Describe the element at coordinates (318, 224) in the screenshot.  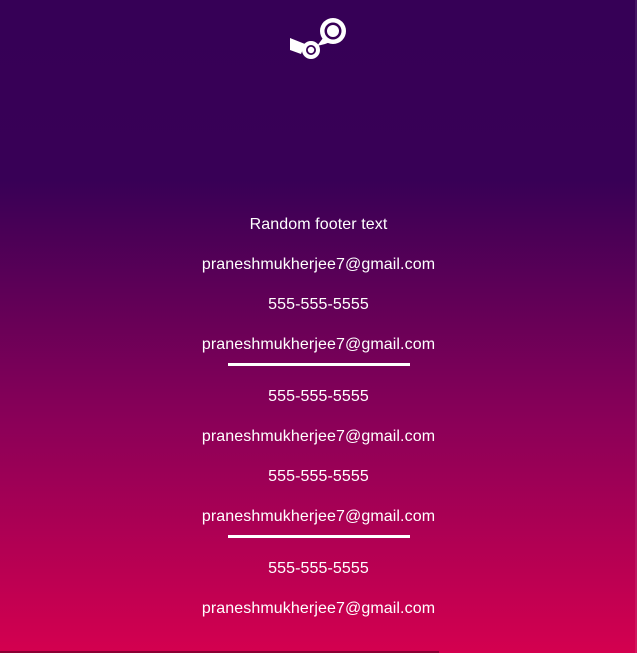
I see `footer-title: Random footer text` at that location.